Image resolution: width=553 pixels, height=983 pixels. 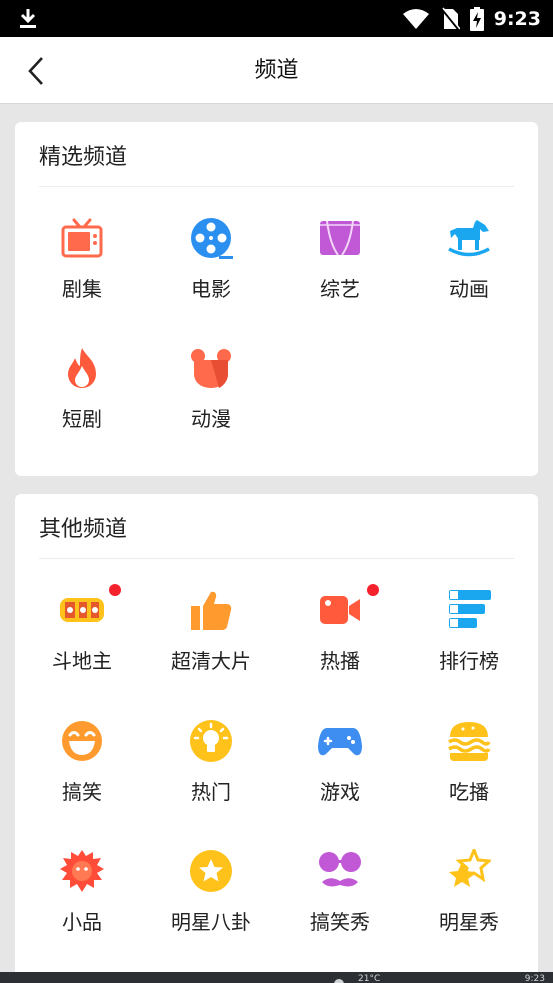 What do you see at coordinates (211, 610) in the screenshot?
I see `thumbs-up-icon` at bounding box center [211, 610].